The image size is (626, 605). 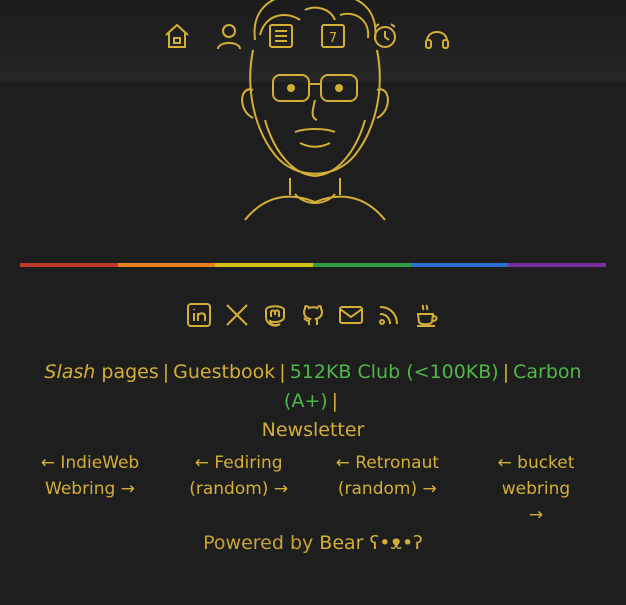 What do you see at coordinates (238, 463) in the screenshot?
I see `webring-line-1: ← Fediring` at bounding box center [238, 463].